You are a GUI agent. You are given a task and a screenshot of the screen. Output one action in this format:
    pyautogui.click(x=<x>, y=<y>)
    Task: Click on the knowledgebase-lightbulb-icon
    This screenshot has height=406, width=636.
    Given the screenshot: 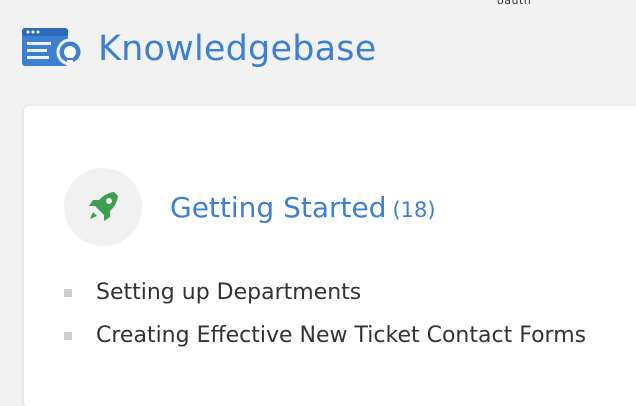 What is the action you would take?
    pyautogui.click(x=54, y=49)
    